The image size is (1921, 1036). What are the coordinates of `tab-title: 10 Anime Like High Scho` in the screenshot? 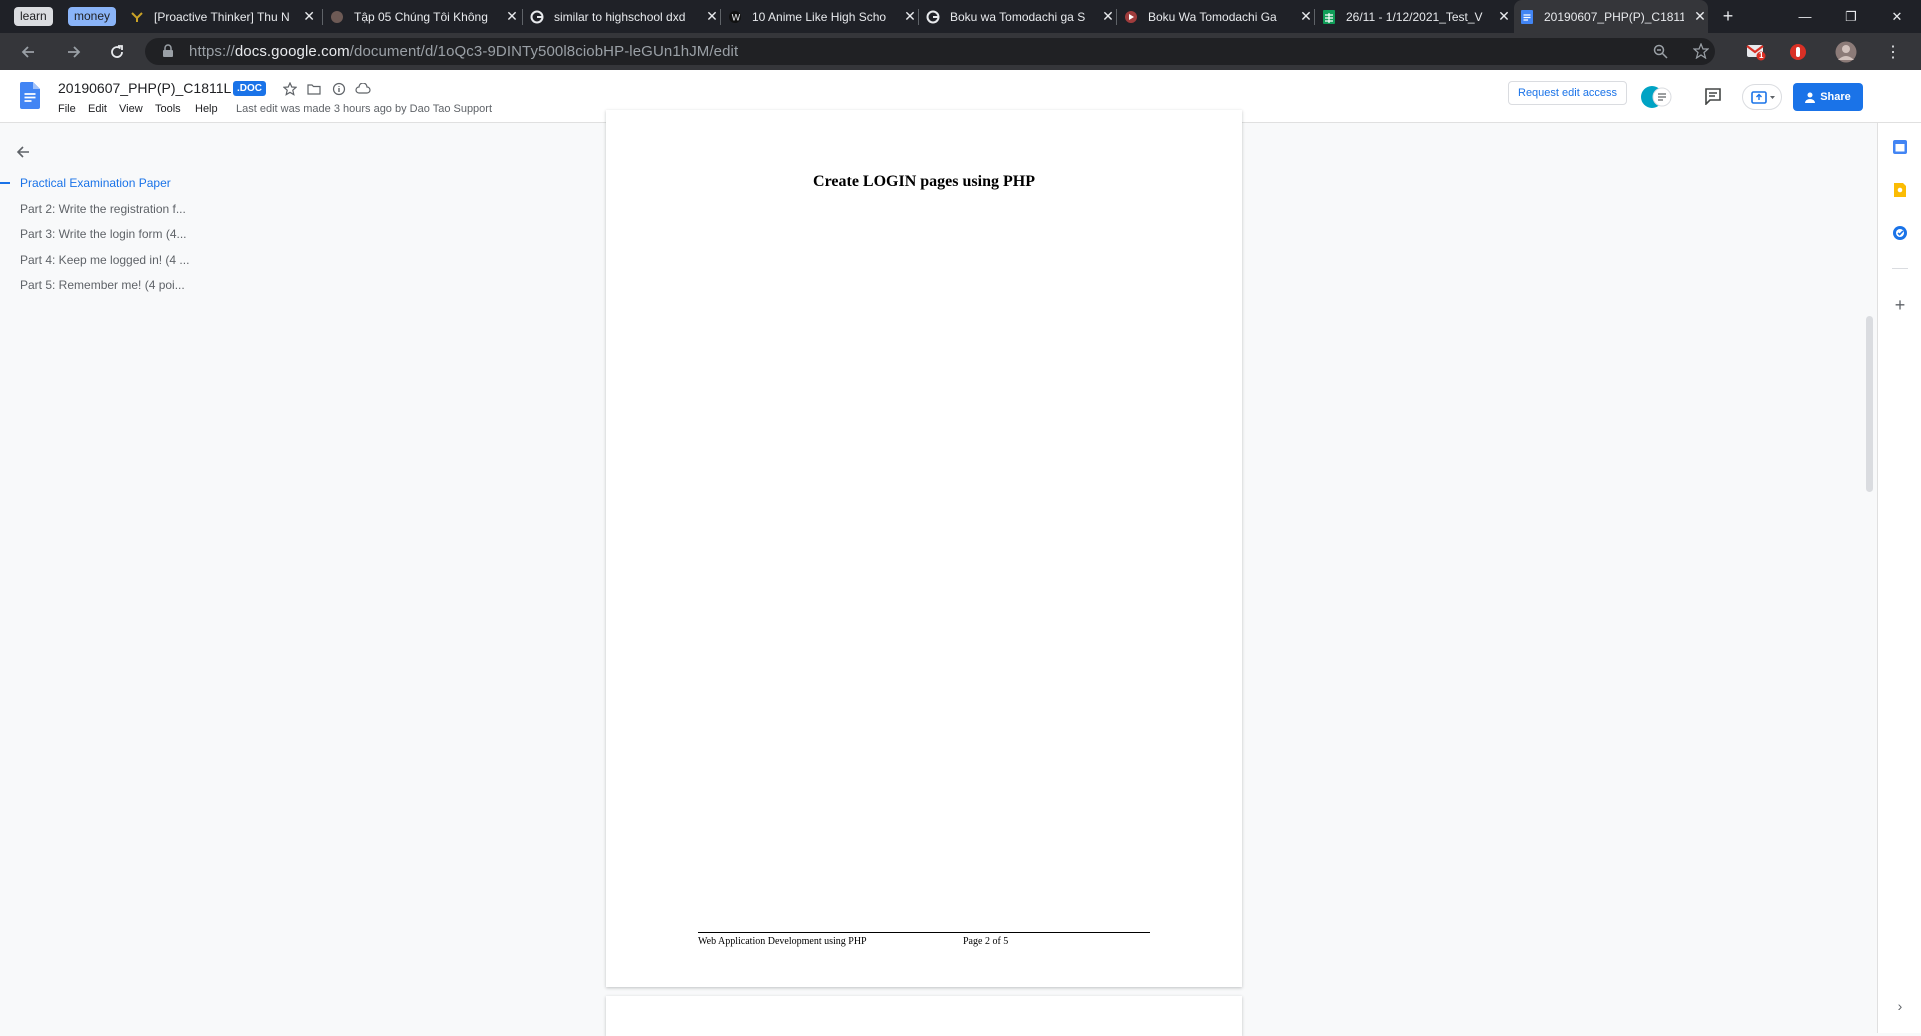 It's located at (819, 16).